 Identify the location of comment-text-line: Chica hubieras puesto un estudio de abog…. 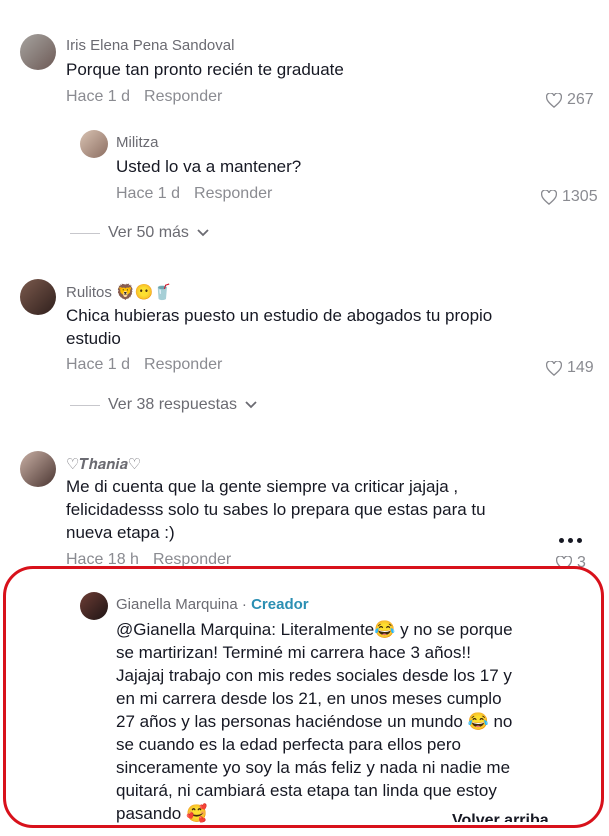
(279, 315).